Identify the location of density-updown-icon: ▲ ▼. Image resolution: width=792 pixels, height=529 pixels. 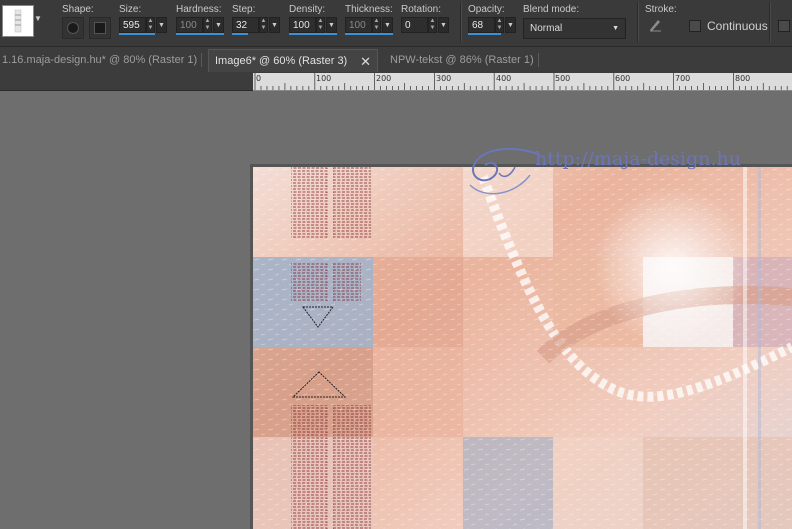
(320, 25).